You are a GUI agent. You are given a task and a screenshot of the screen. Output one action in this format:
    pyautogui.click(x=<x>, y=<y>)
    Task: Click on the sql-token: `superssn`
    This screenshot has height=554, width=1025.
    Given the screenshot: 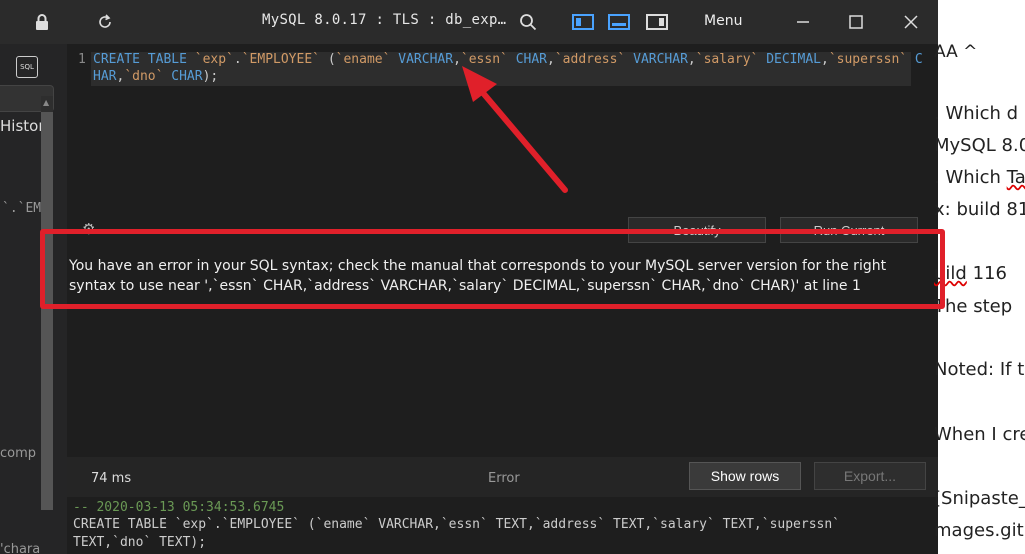 What is the action you would take?
    pyautogui.click(x=868, y=59)
    